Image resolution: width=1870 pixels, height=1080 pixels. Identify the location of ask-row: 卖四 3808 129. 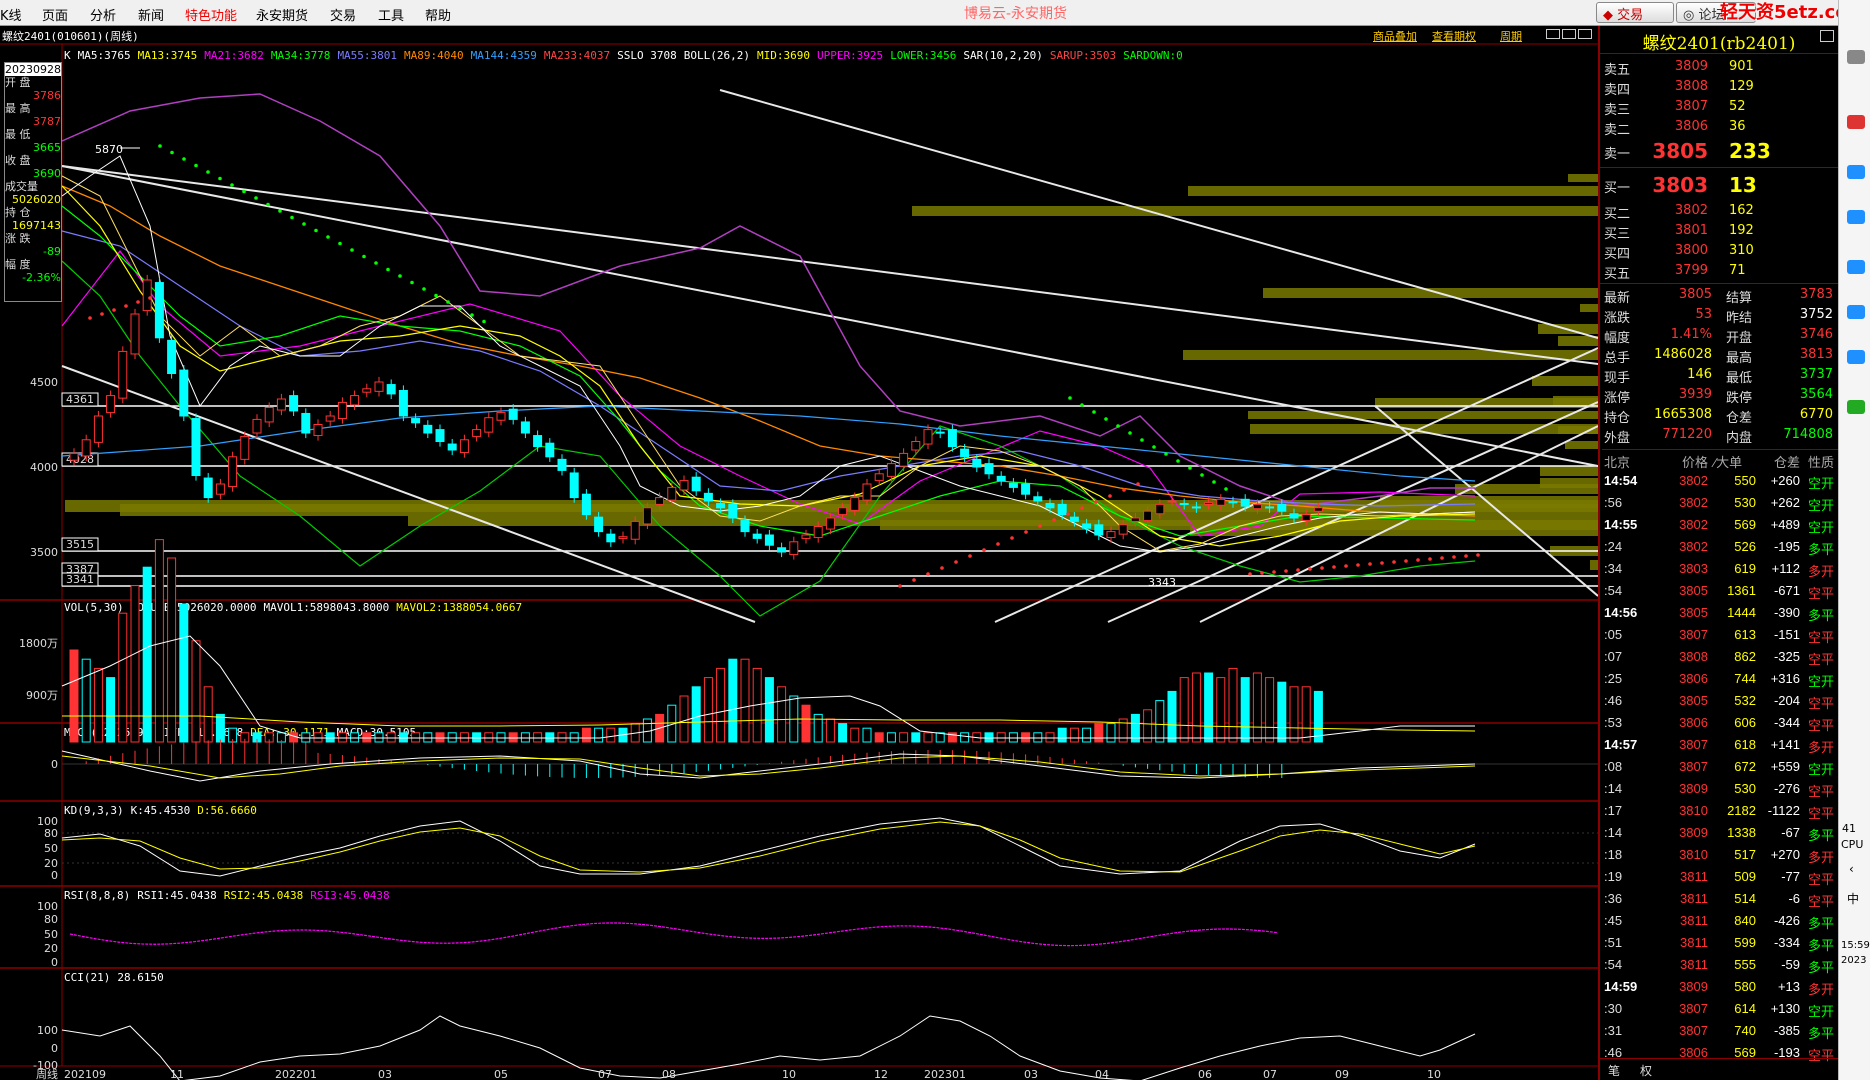
(1719, 89).